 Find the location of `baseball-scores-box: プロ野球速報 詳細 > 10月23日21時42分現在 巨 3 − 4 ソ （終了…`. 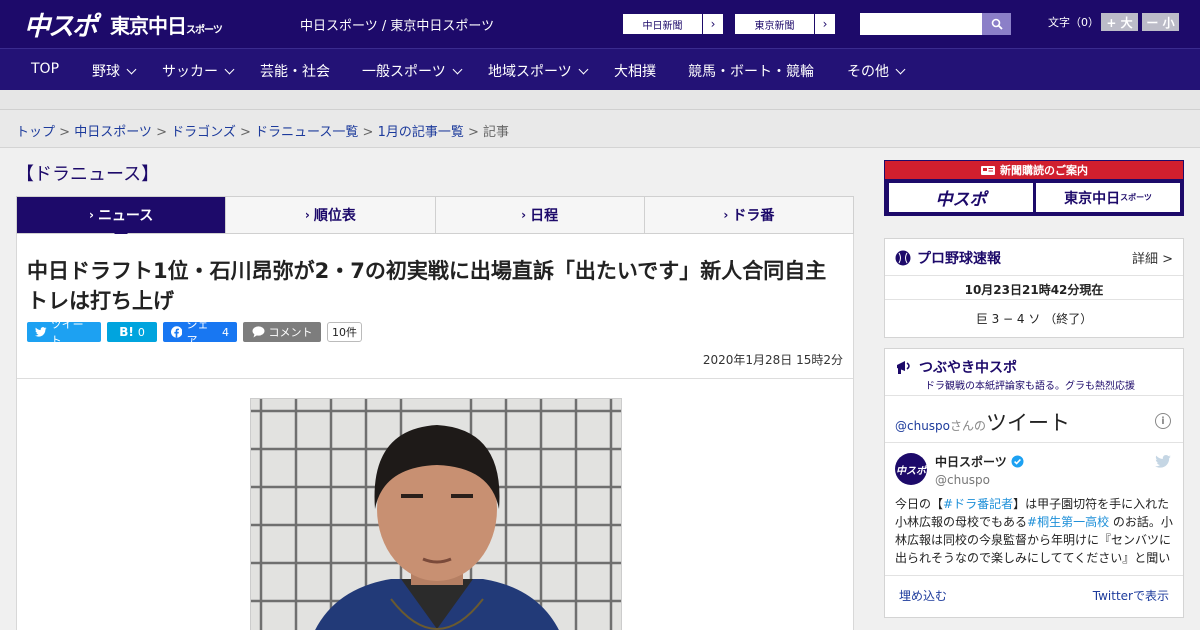

baseball-scores-box: プロ野球速報 詳細 > 10月23日21時42分現在 巨 3 − 4 ソ （終了… is located at coordinates (1034, 288).